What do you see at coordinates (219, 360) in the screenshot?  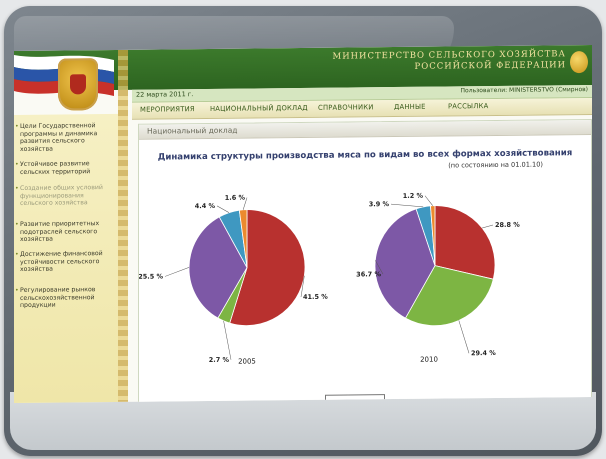 I see `data-label-2005-1: 2.7 %` at bounding box center [219, 360].